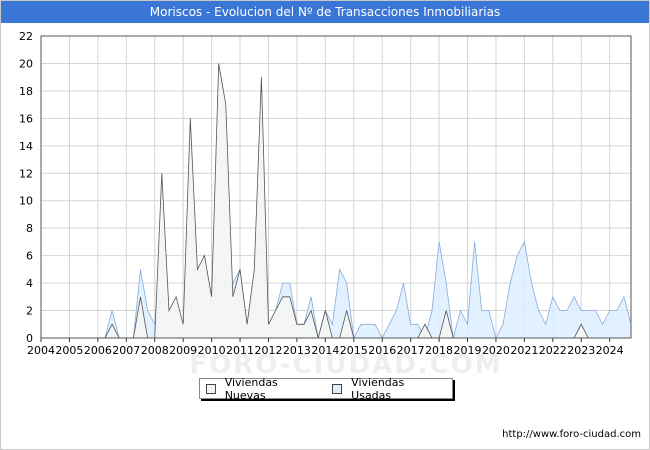  Describe the element at coordinates (411, 350) in the screenshot. I see `x-tick-label: 2017` at that location.